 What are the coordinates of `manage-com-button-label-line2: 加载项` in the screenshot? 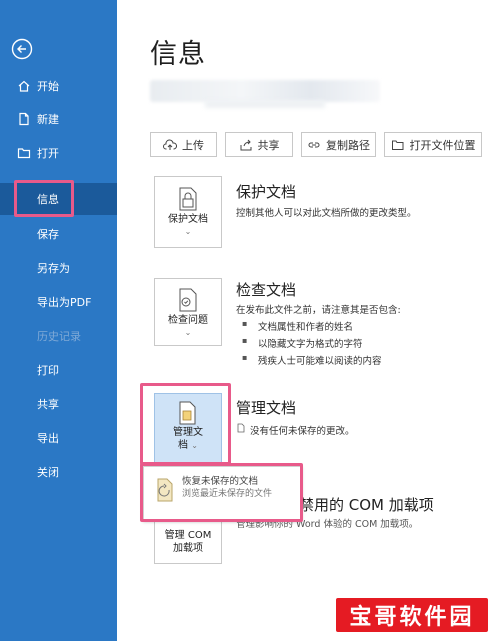 It's located at (188, 548).